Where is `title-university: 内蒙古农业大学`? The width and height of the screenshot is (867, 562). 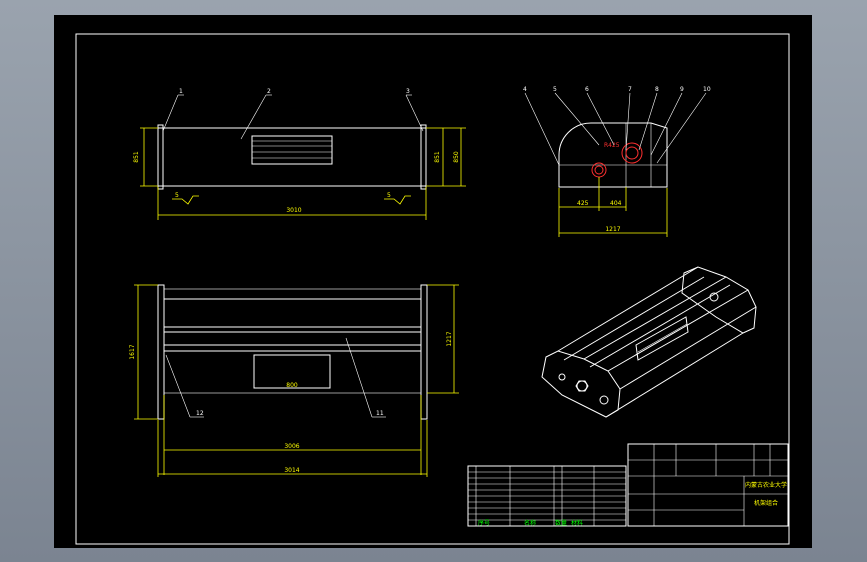
title-university: 内蒙古农业大学 is located at coordinates (766, 485).